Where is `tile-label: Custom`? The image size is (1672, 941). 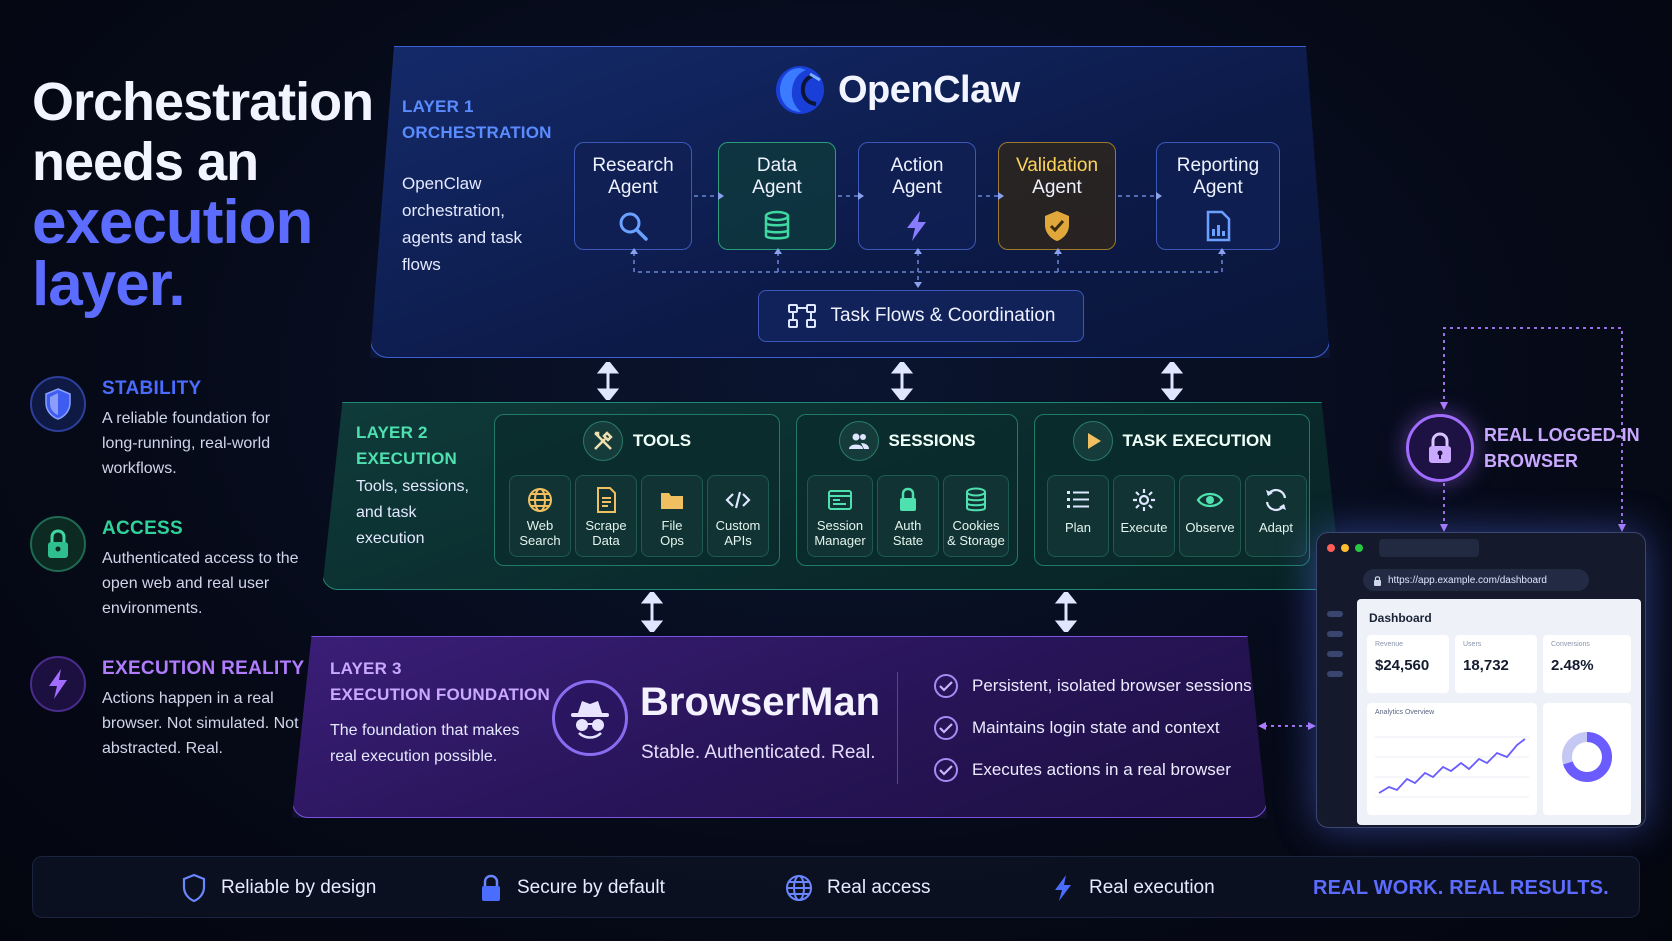
tile-label: Custom is located at coordinates (738, 525).